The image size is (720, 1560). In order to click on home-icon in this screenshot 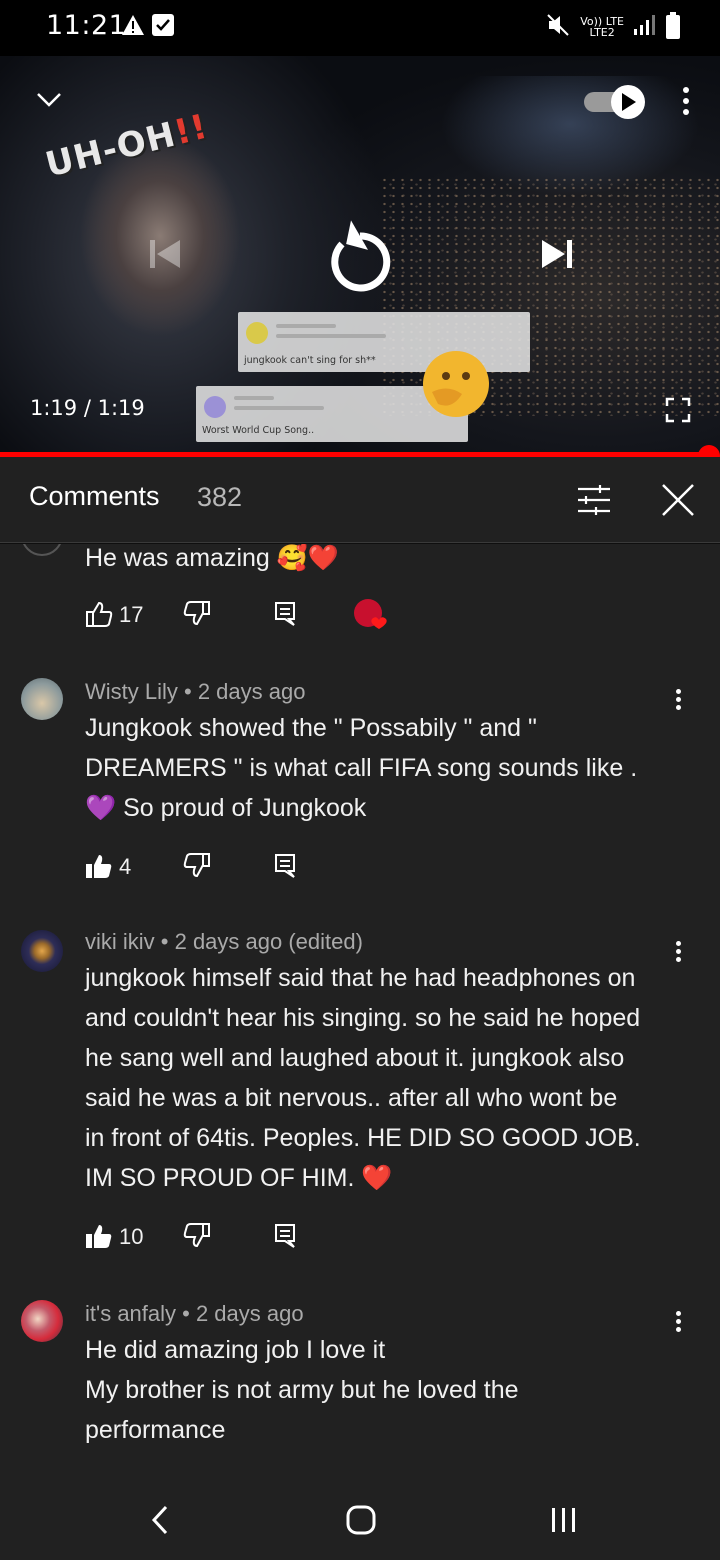, I will do `click(361, 1522)`.